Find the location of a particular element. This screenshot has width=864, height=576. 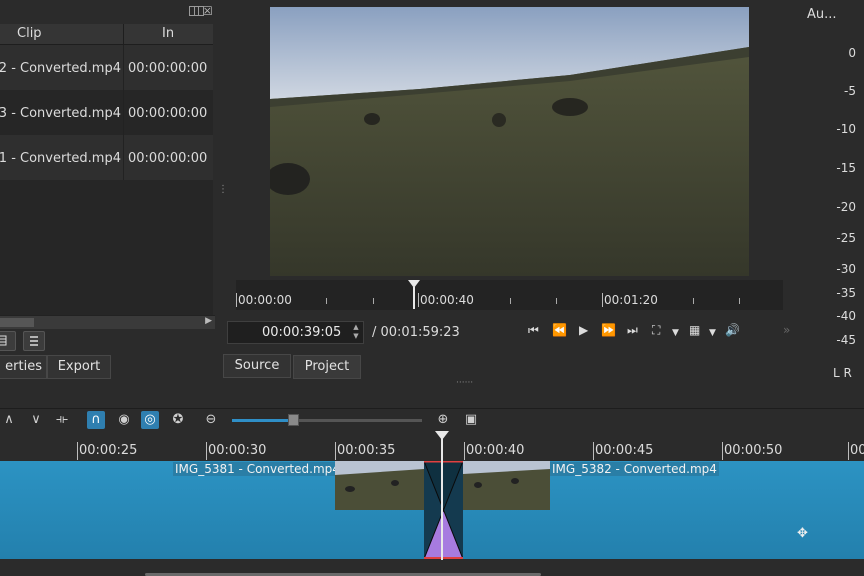

scroll-right-icon: ▶ is located at coordinates (208, 321).